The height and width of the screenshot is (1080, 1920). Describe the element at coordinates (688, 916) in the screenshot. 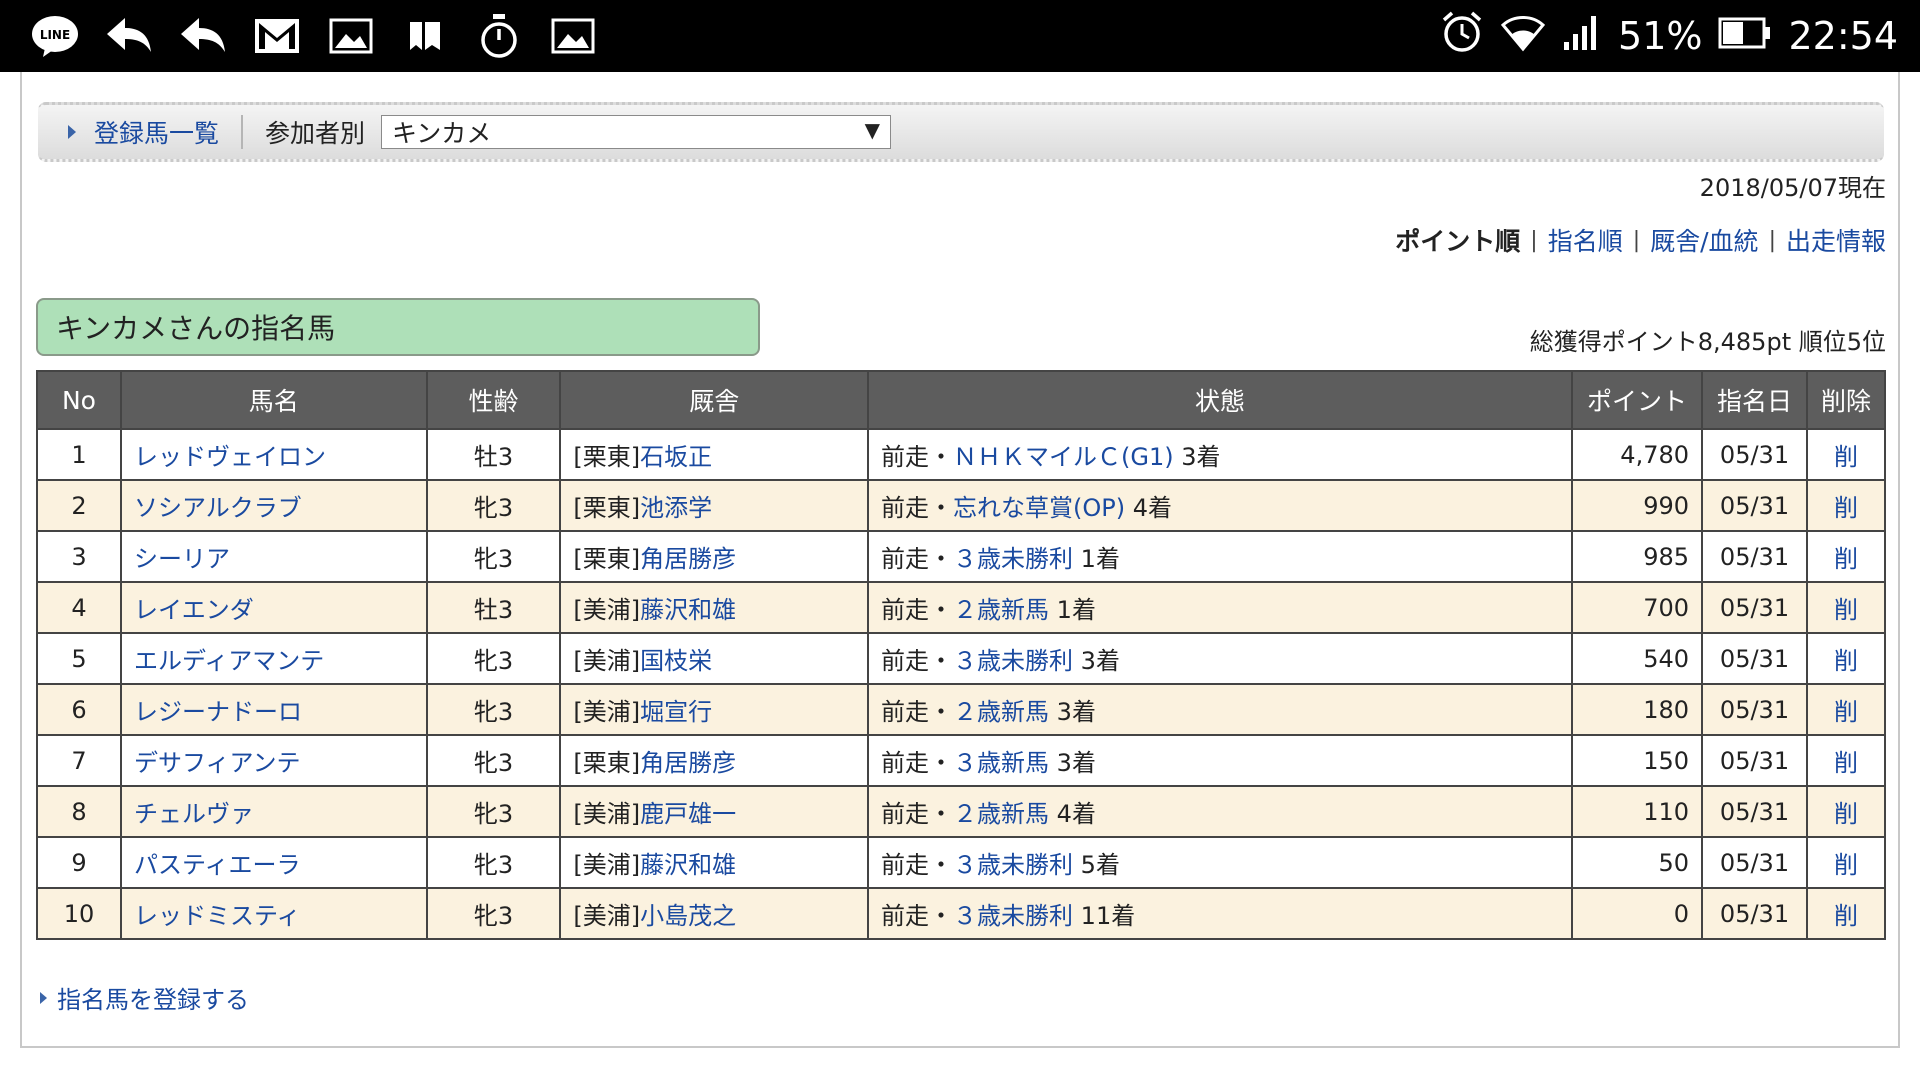

I see `trainer-link: 小島茂之` at that location.